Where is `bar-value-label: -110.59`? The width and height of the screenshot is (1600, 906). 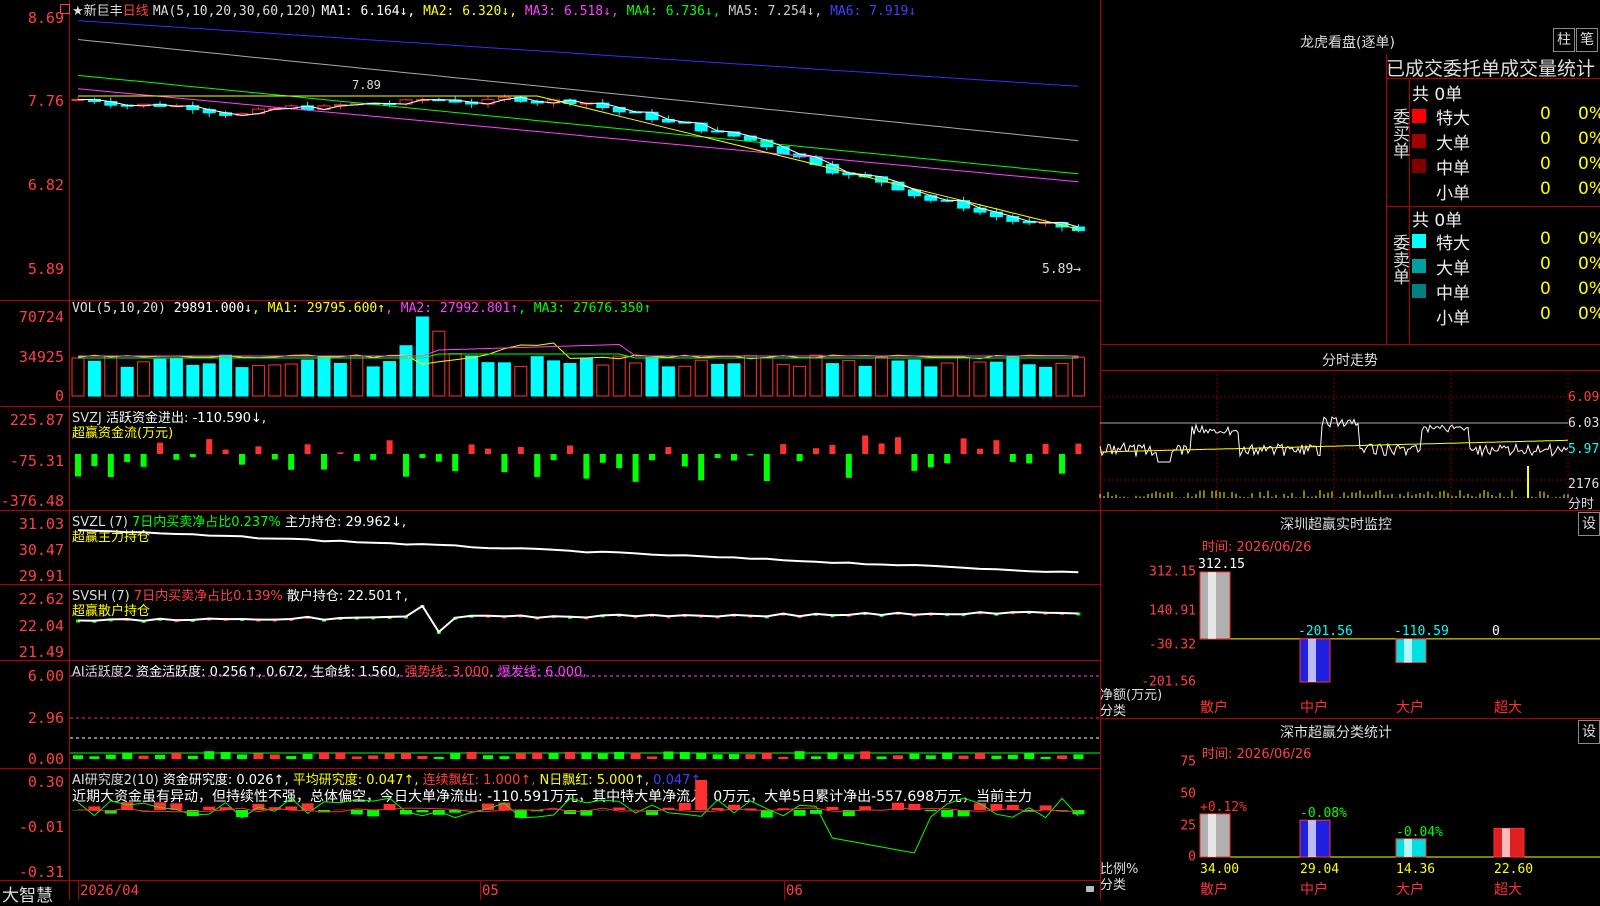 bar-value-label: -110.59 is located at coordinates (1421, 631).